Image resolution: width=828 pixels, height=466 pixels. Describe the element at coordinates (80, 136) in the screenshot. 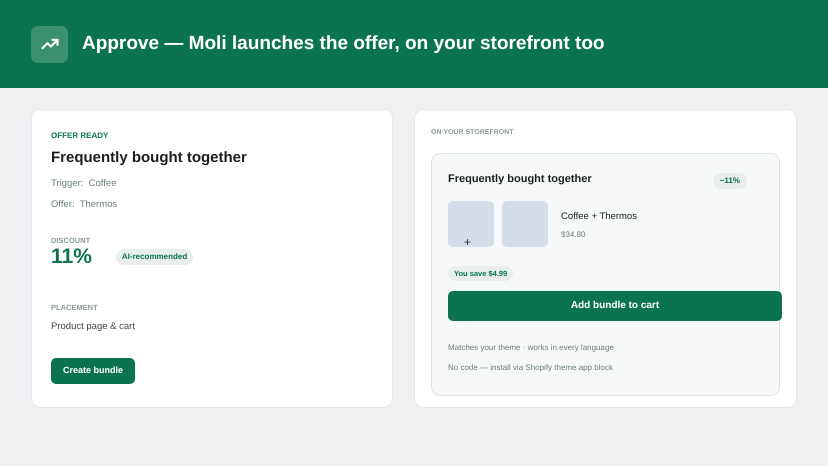

I see `eyebrow-label: OFFER READY` at that location.